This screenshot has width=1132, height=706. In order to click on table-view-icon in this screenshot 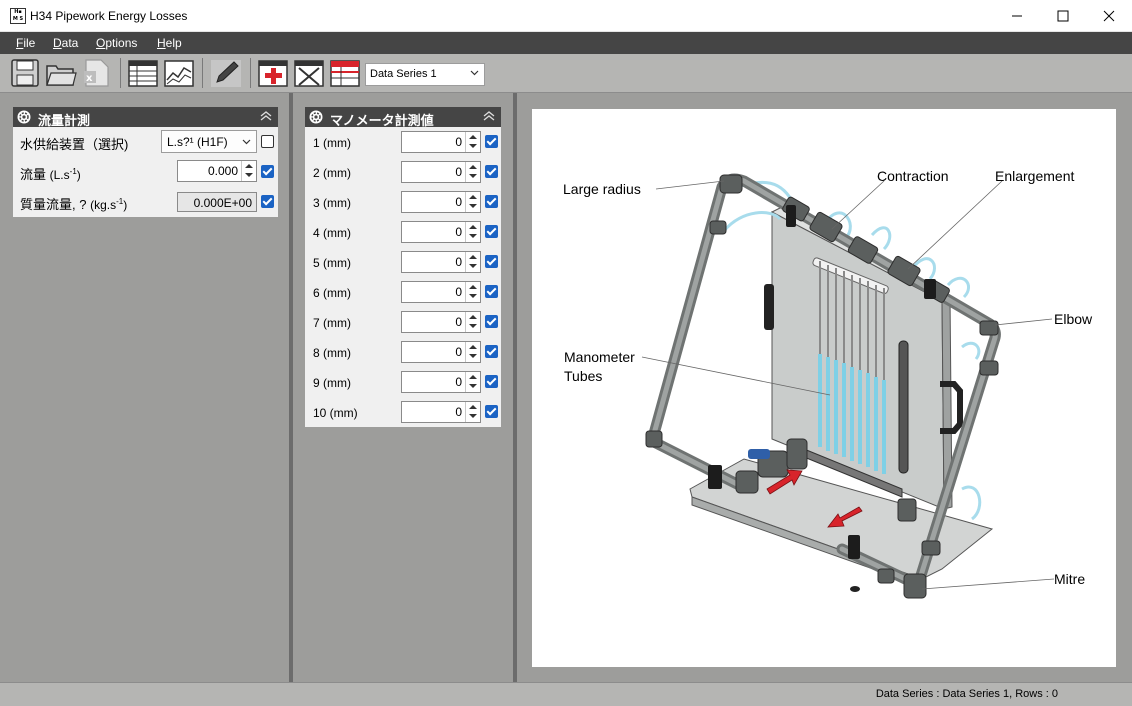, I will do `click(143, 73)`.